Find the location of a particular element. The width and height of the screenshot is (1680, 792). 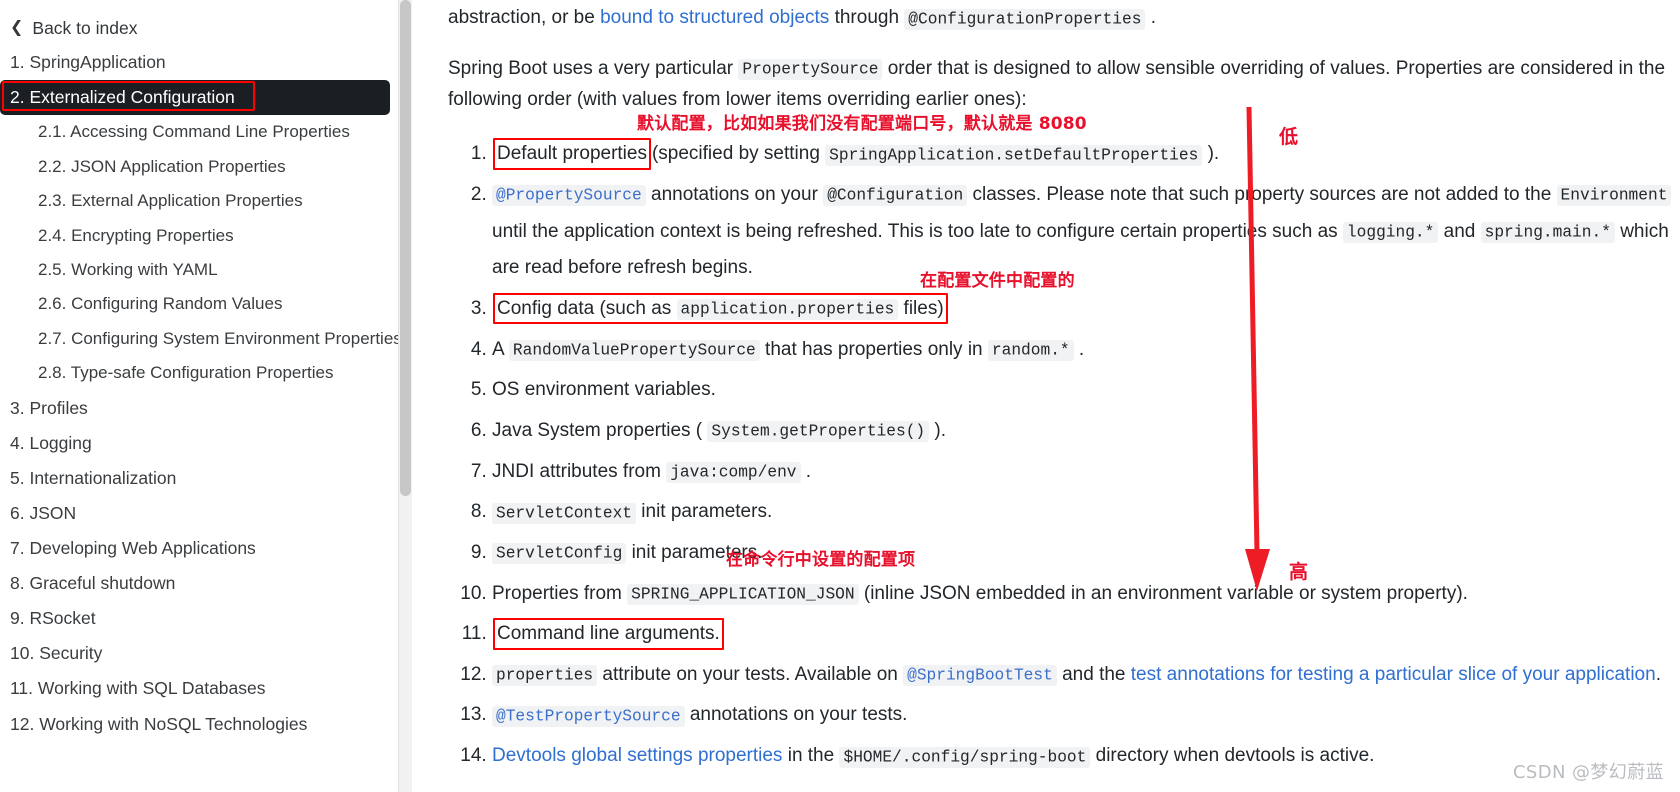

back-to-index-label: Back to index is located at coordinates (85, 28).